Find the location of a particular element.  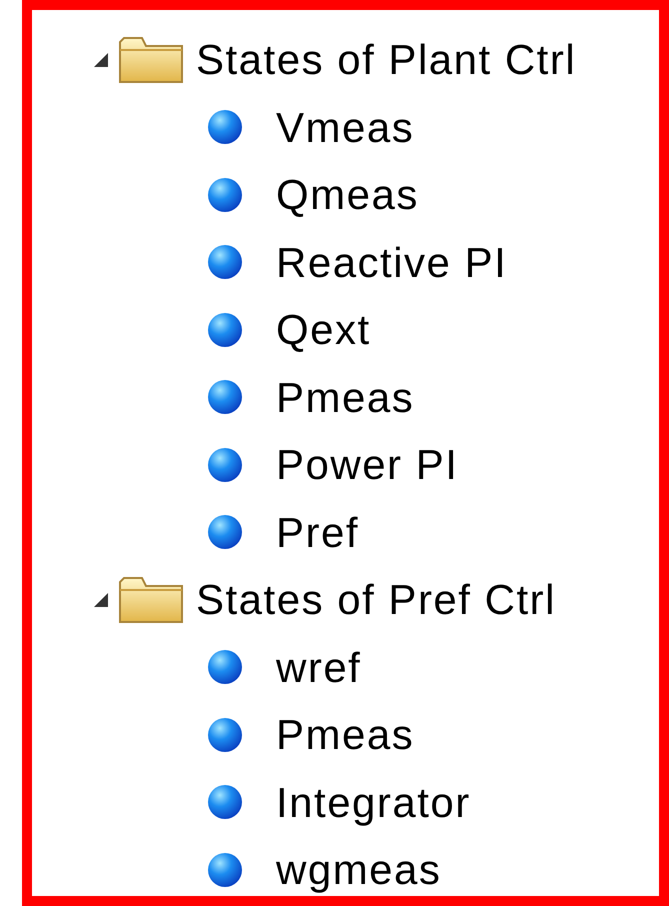

tree-item-label: Pref is located at coordinates (318, 532).